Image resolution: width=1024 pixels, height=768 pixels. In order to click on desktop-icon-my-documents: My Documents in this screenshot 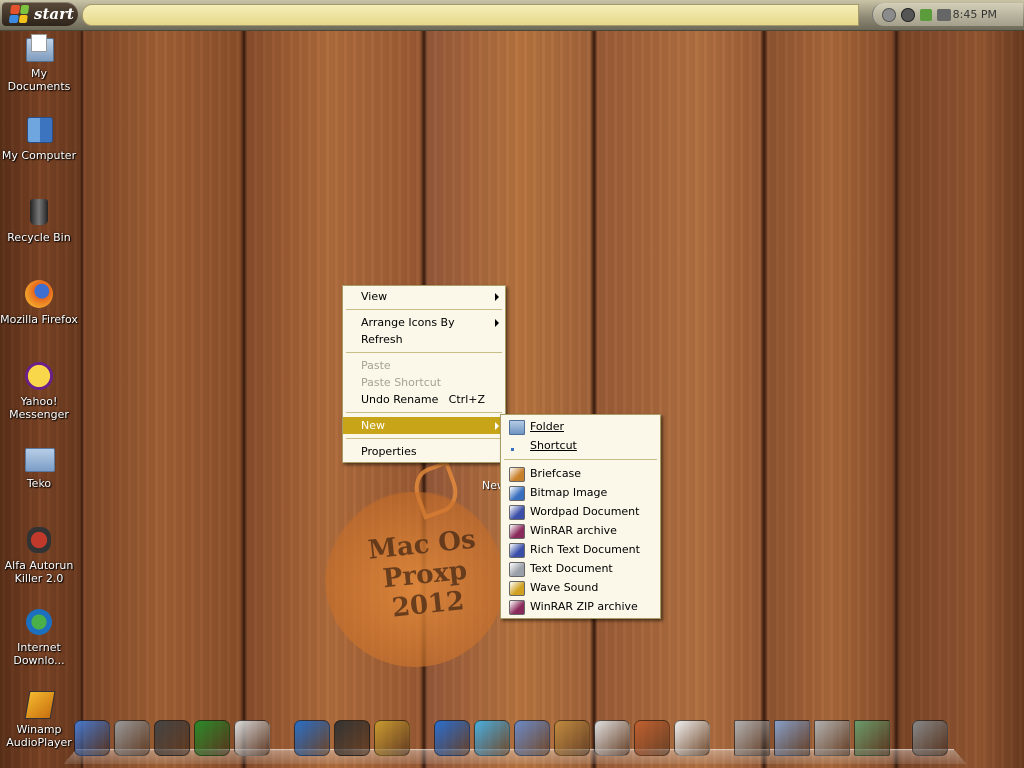, I will do `click(39, 62)`.